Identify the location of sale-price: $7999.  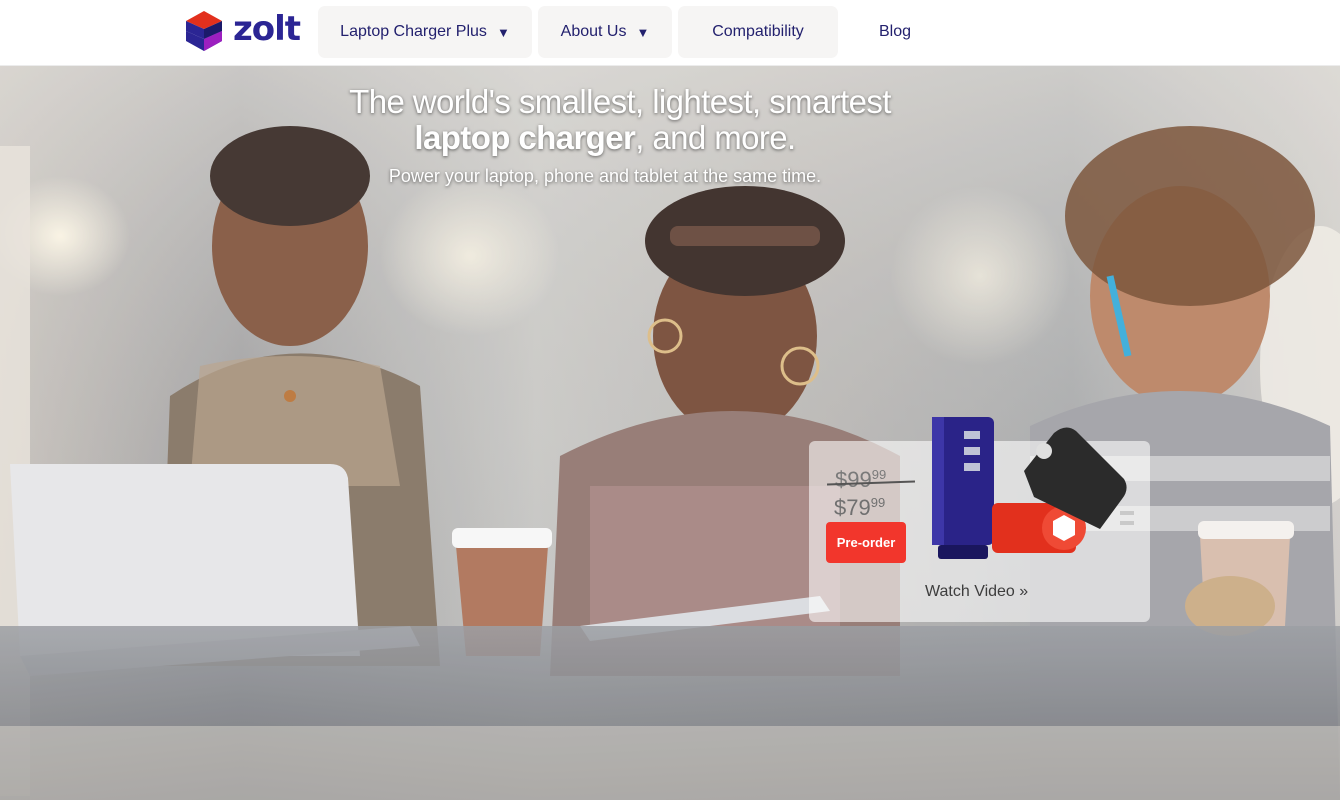
(859, 508).